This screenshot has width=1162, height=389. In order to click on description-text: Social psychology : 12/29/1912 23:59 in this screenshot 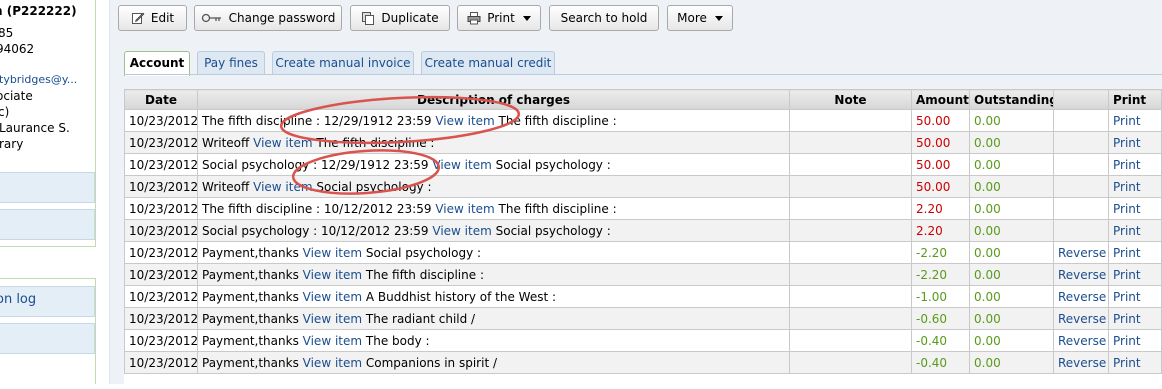, I will do `click(315, 164)`.